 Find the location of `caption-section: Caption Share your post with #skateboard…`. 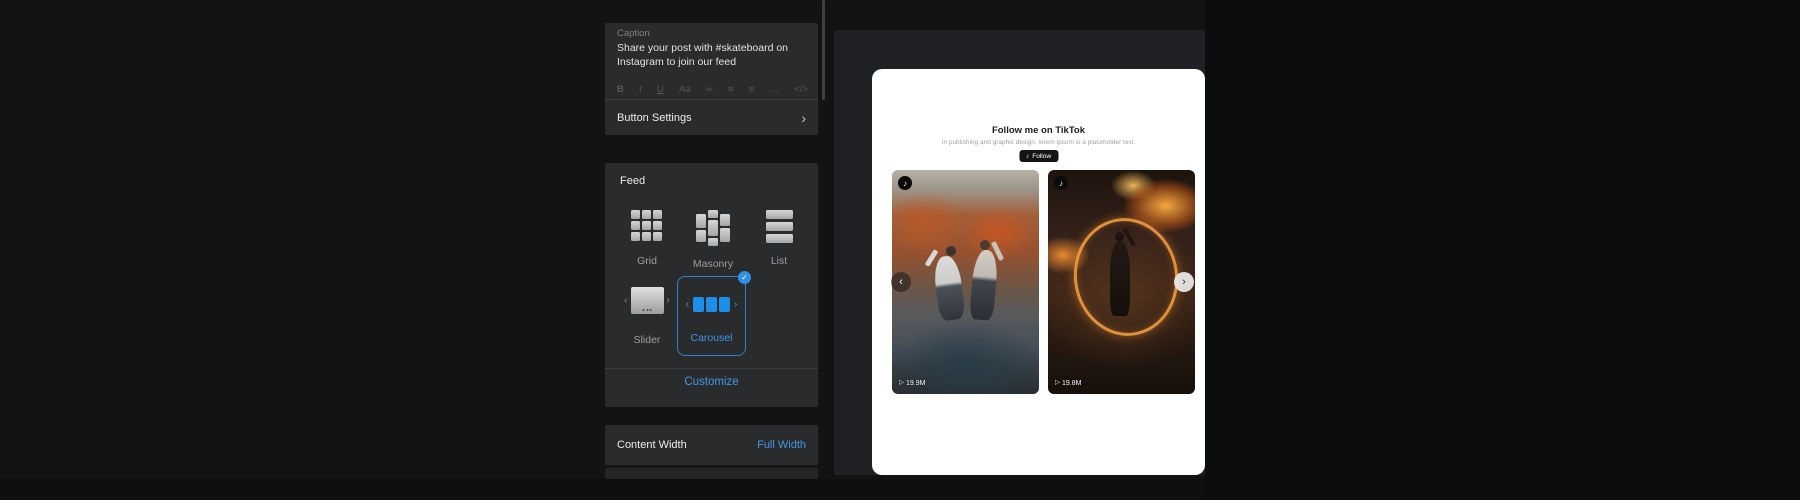

caption-section: Caption Share your post with #skateboard… is located at coordinates (711, 79).